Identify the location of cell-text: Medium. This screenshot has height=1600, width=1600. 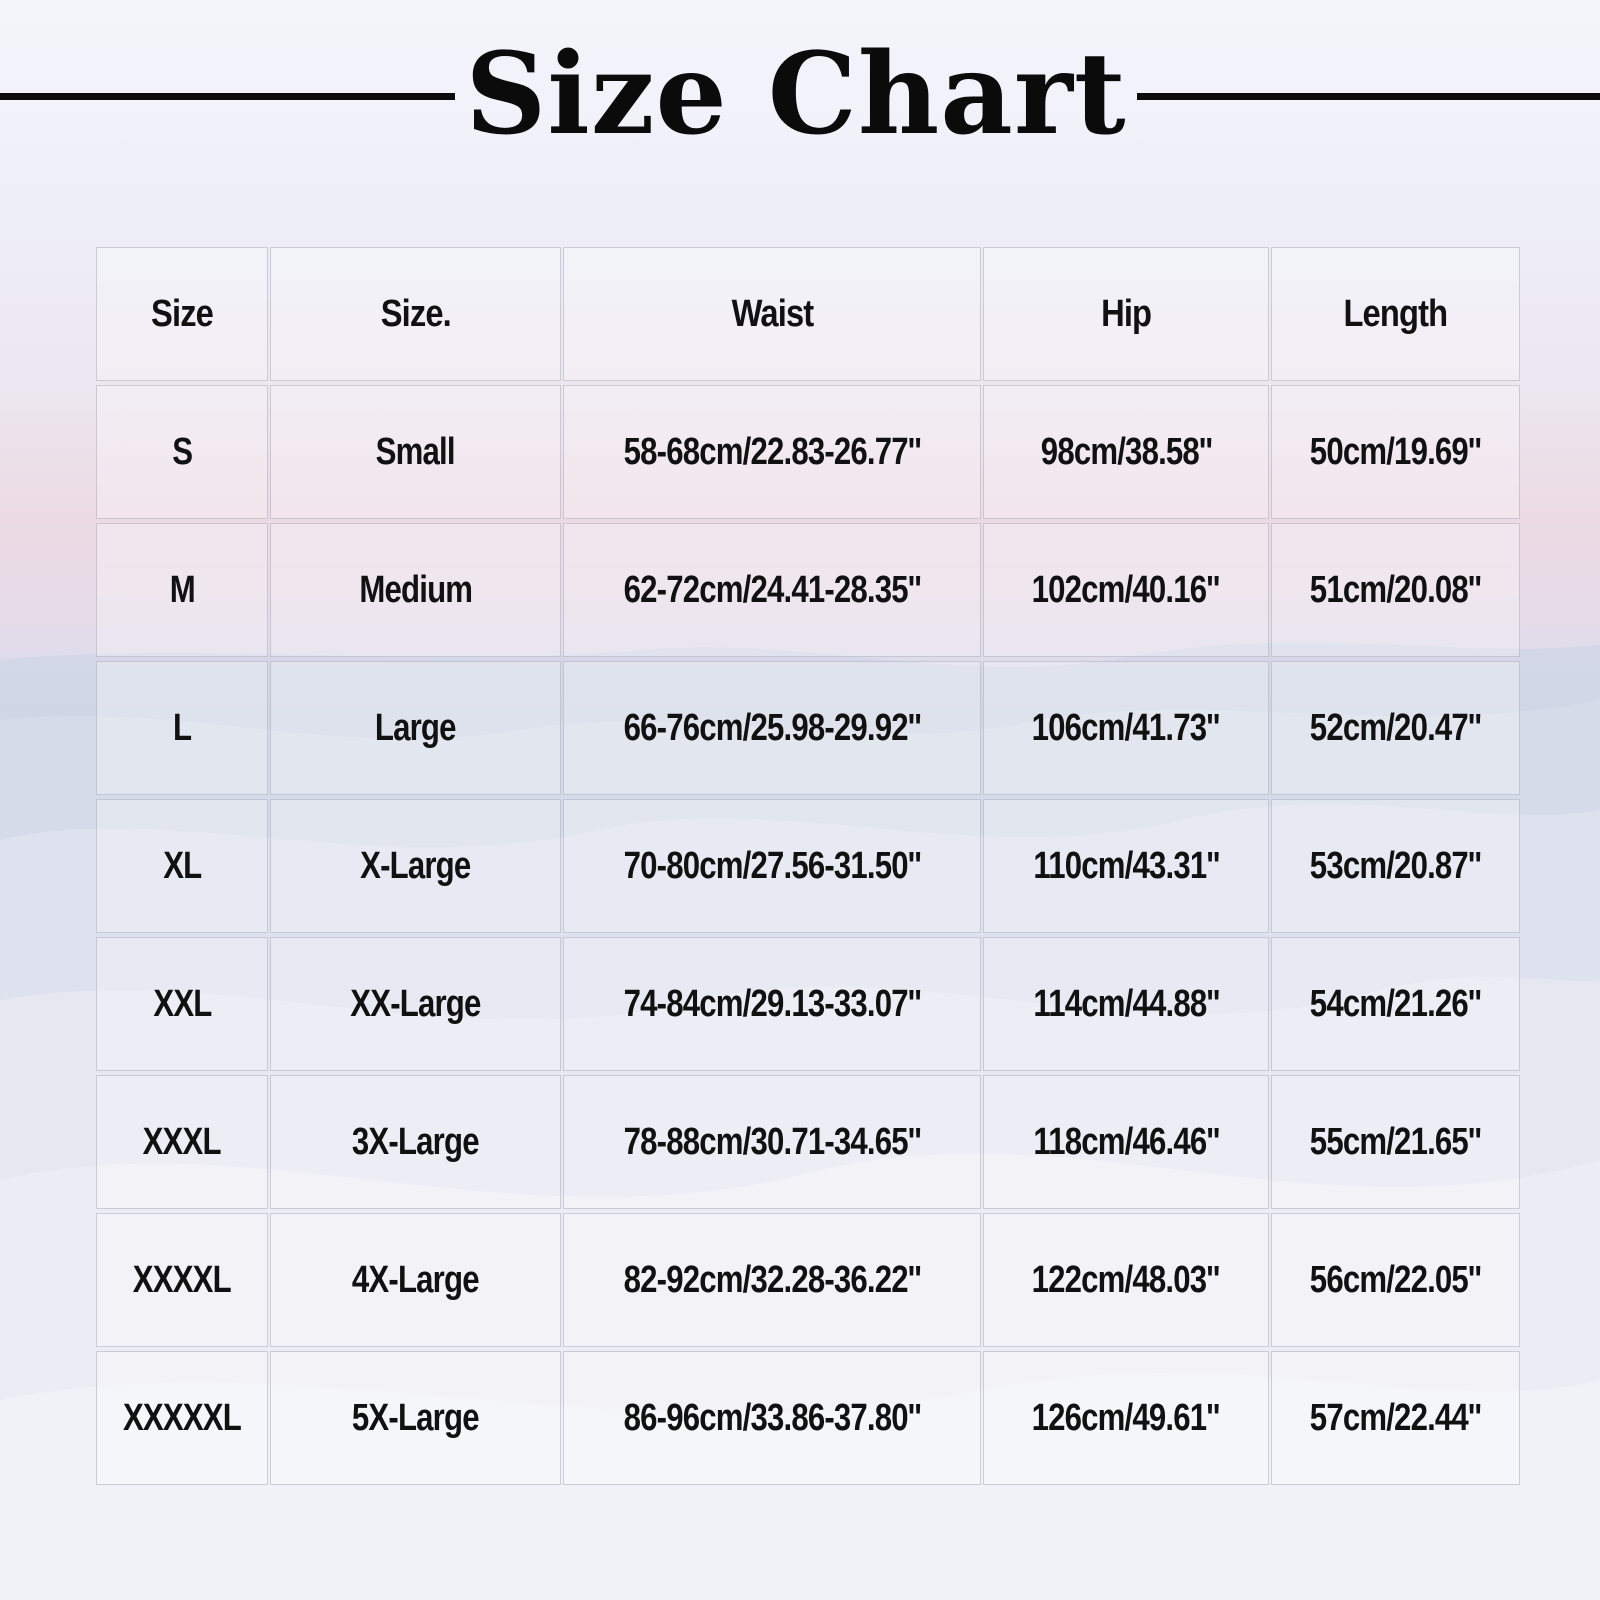
(416, 589).